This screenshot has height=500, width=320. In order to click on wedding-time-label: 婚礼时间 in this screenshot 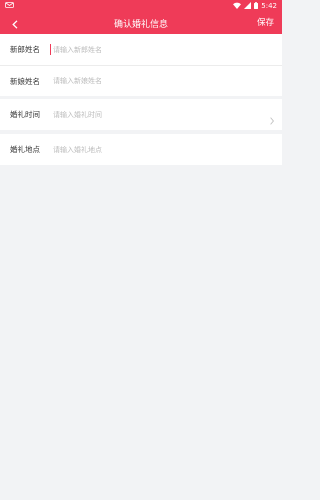, I will do `click(25, 114)`.